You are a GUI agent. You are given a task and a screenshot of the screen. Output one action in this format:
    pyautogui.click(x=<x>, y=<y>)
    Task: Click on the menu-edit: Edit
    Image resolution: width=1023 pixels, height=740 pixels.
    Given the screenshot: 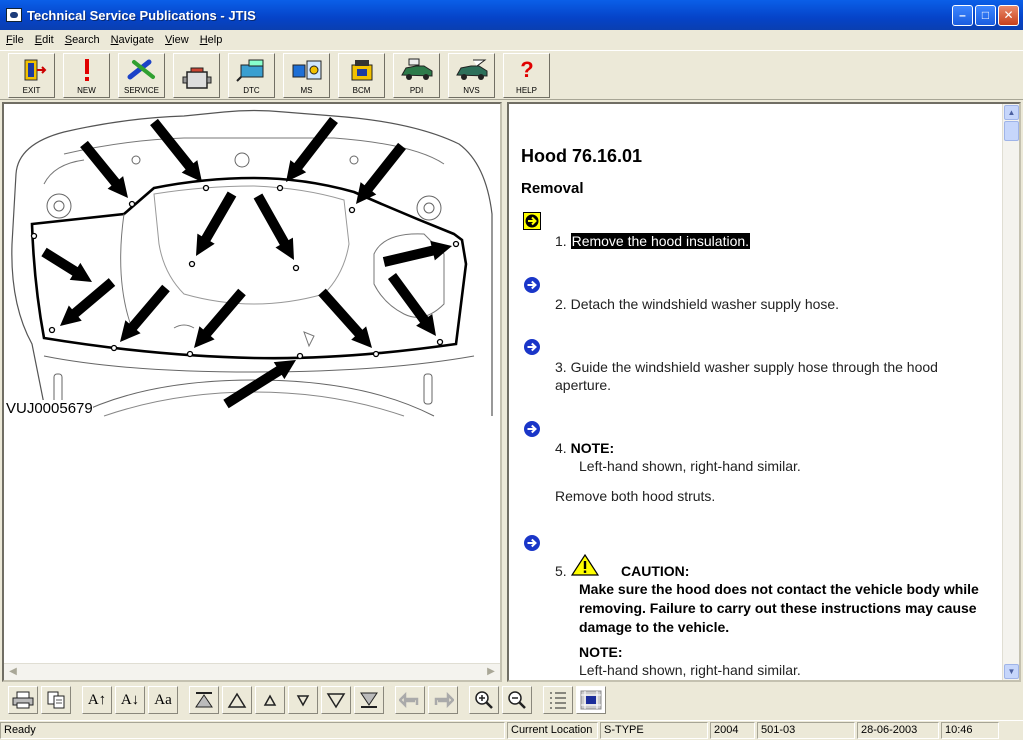 What is the action you would take?
    pyautogui.click(x=44, y=40)
    